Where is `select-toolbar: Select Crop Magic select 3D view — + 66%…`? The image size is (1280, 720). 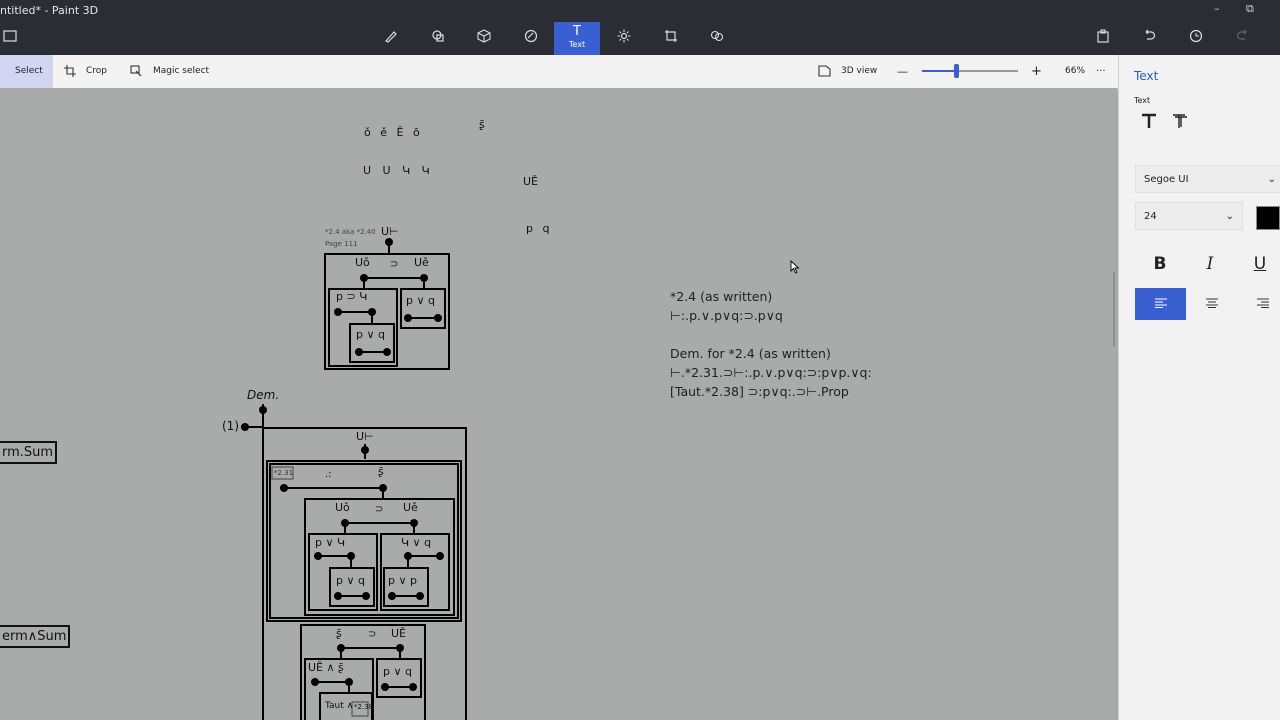 select-toolbar: Select Crop Magic select 3D view — + 66%… is located at coordinates (559, 72).